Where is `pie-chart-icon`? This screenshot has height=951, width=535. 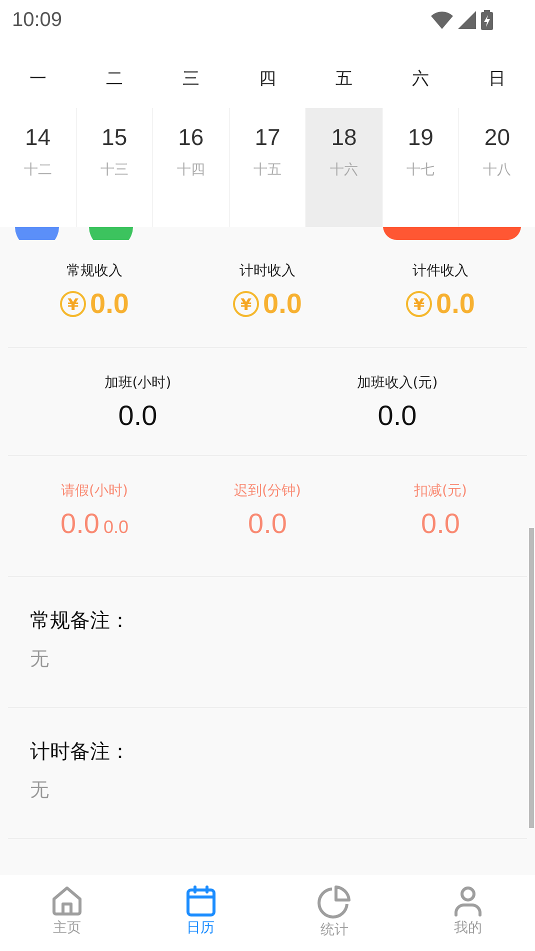 pie-chart-icon is located at coordinates (334, 902).